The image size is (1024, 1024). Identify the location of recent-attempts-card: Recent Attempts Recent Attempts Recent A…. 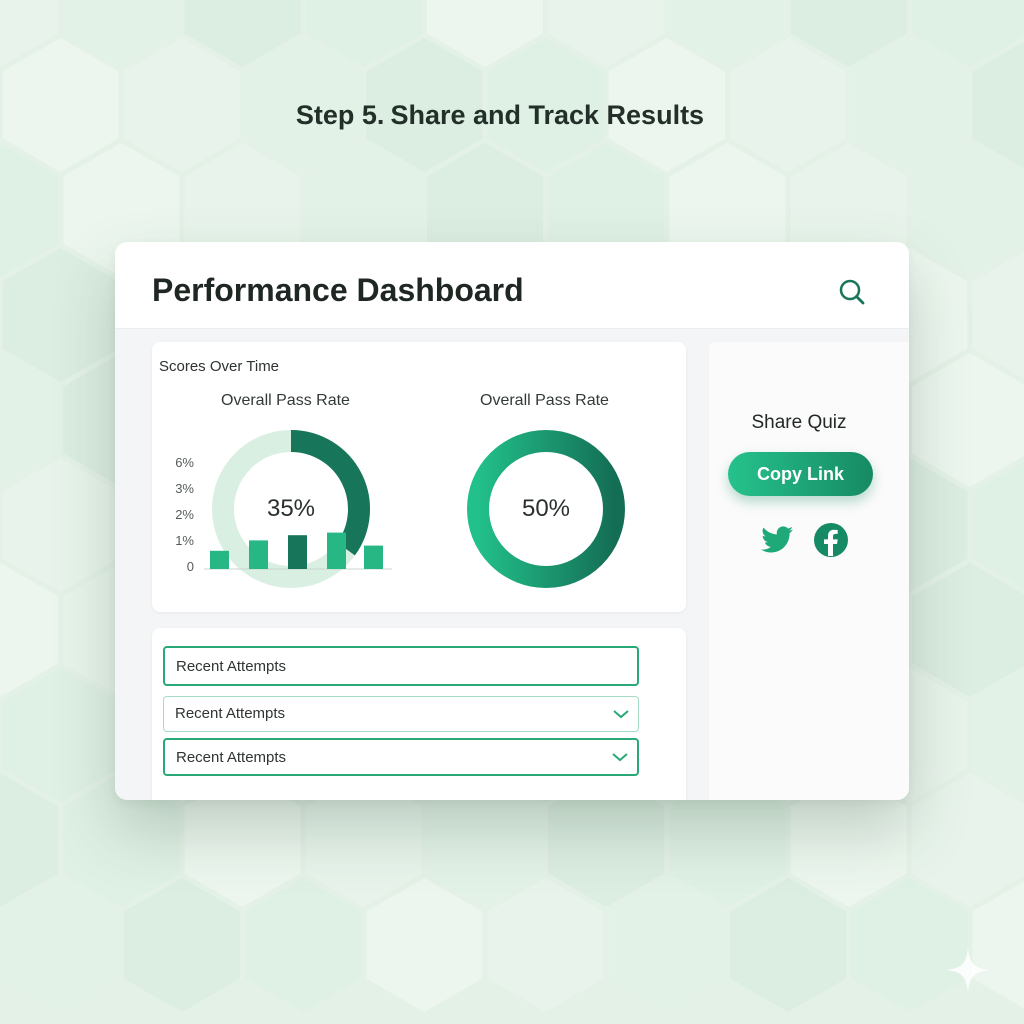
(419, 714).